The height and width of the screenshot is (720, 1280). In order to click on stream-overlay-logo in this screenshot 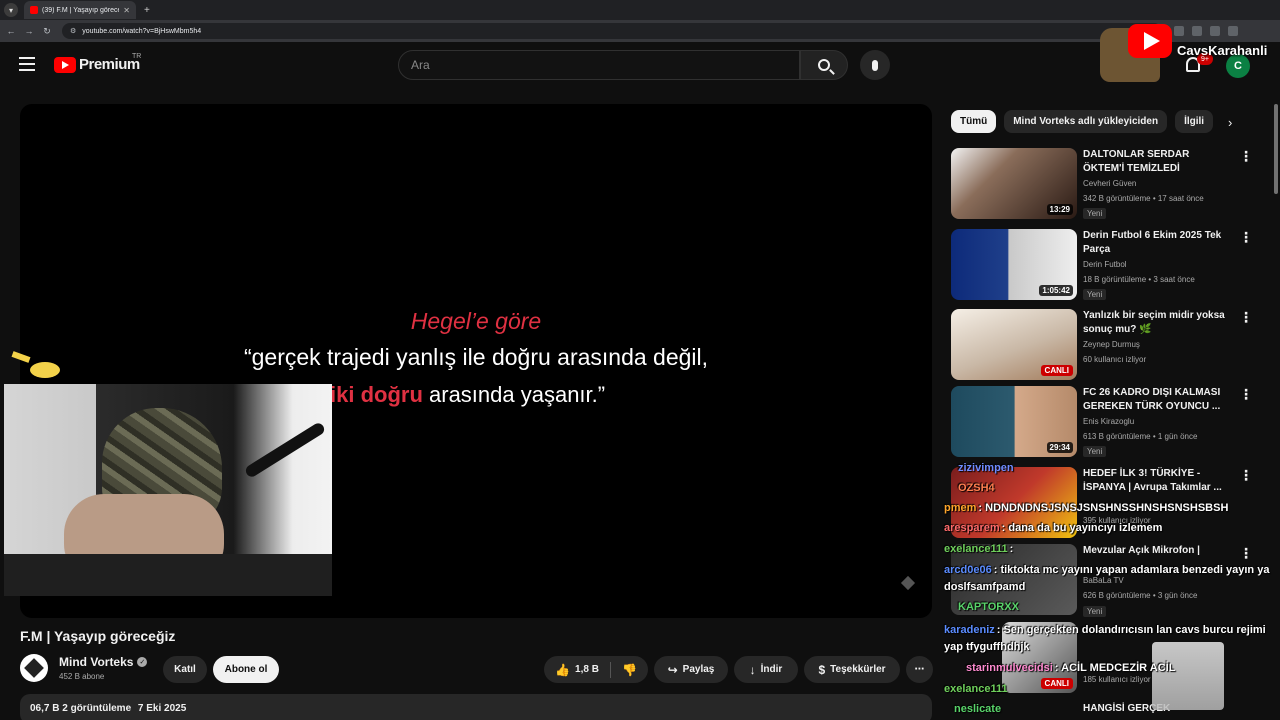, I will do `click(1140, 52)`.